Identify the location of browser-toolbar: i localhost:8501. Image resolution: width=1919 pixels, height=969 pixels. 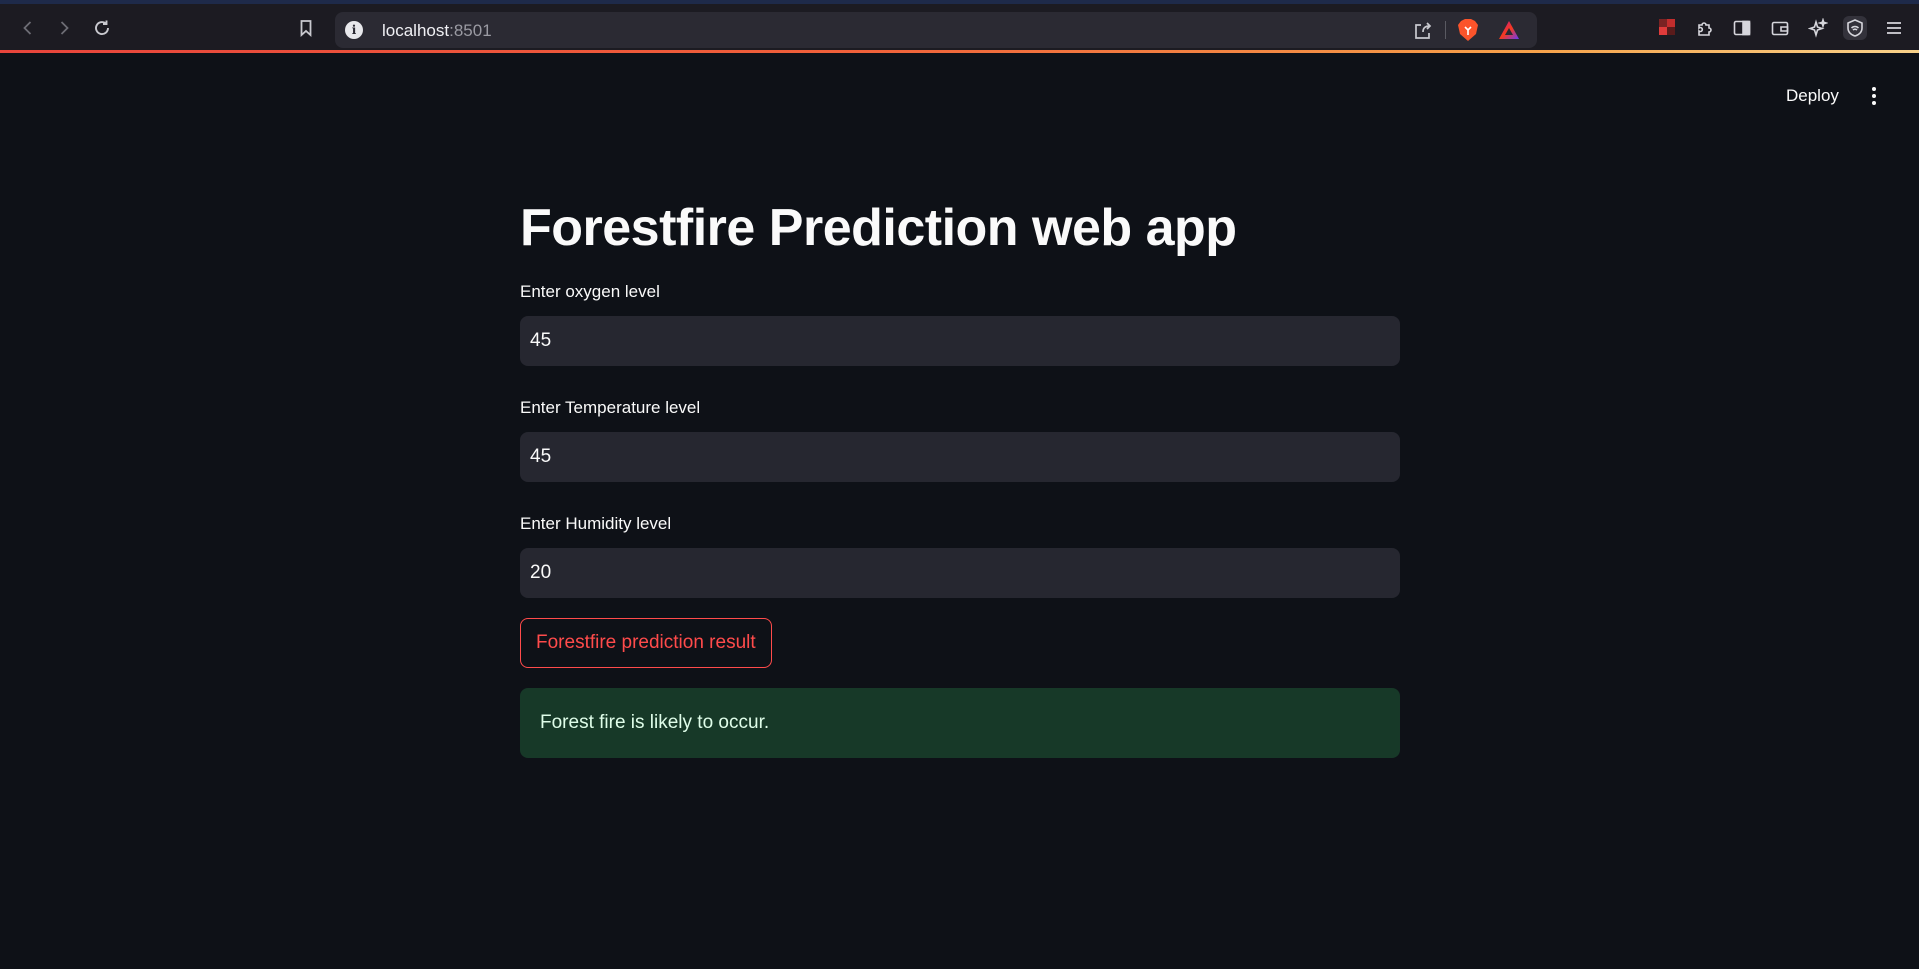
(959, 26).